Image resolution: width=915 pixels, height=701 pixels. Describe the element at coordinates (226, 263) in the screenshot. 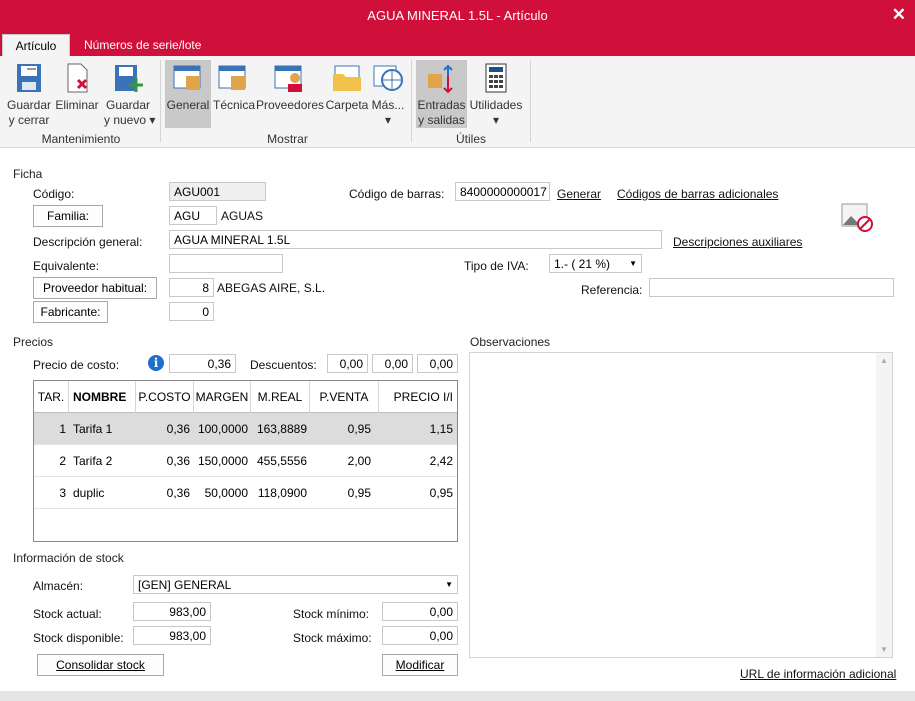

I see `equivalente-field` at that location.